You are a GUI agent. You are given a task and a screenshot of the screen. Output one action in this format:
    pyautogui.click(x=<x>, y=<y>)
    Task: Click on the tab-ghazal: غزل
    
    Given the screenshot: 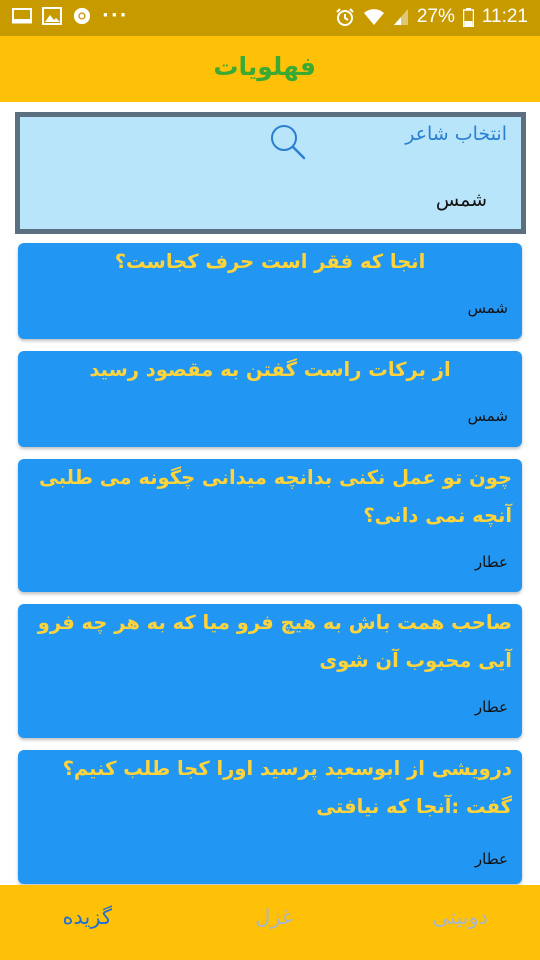 What is the action you would take?
    pyautogui.click(x=274, y=917)
    